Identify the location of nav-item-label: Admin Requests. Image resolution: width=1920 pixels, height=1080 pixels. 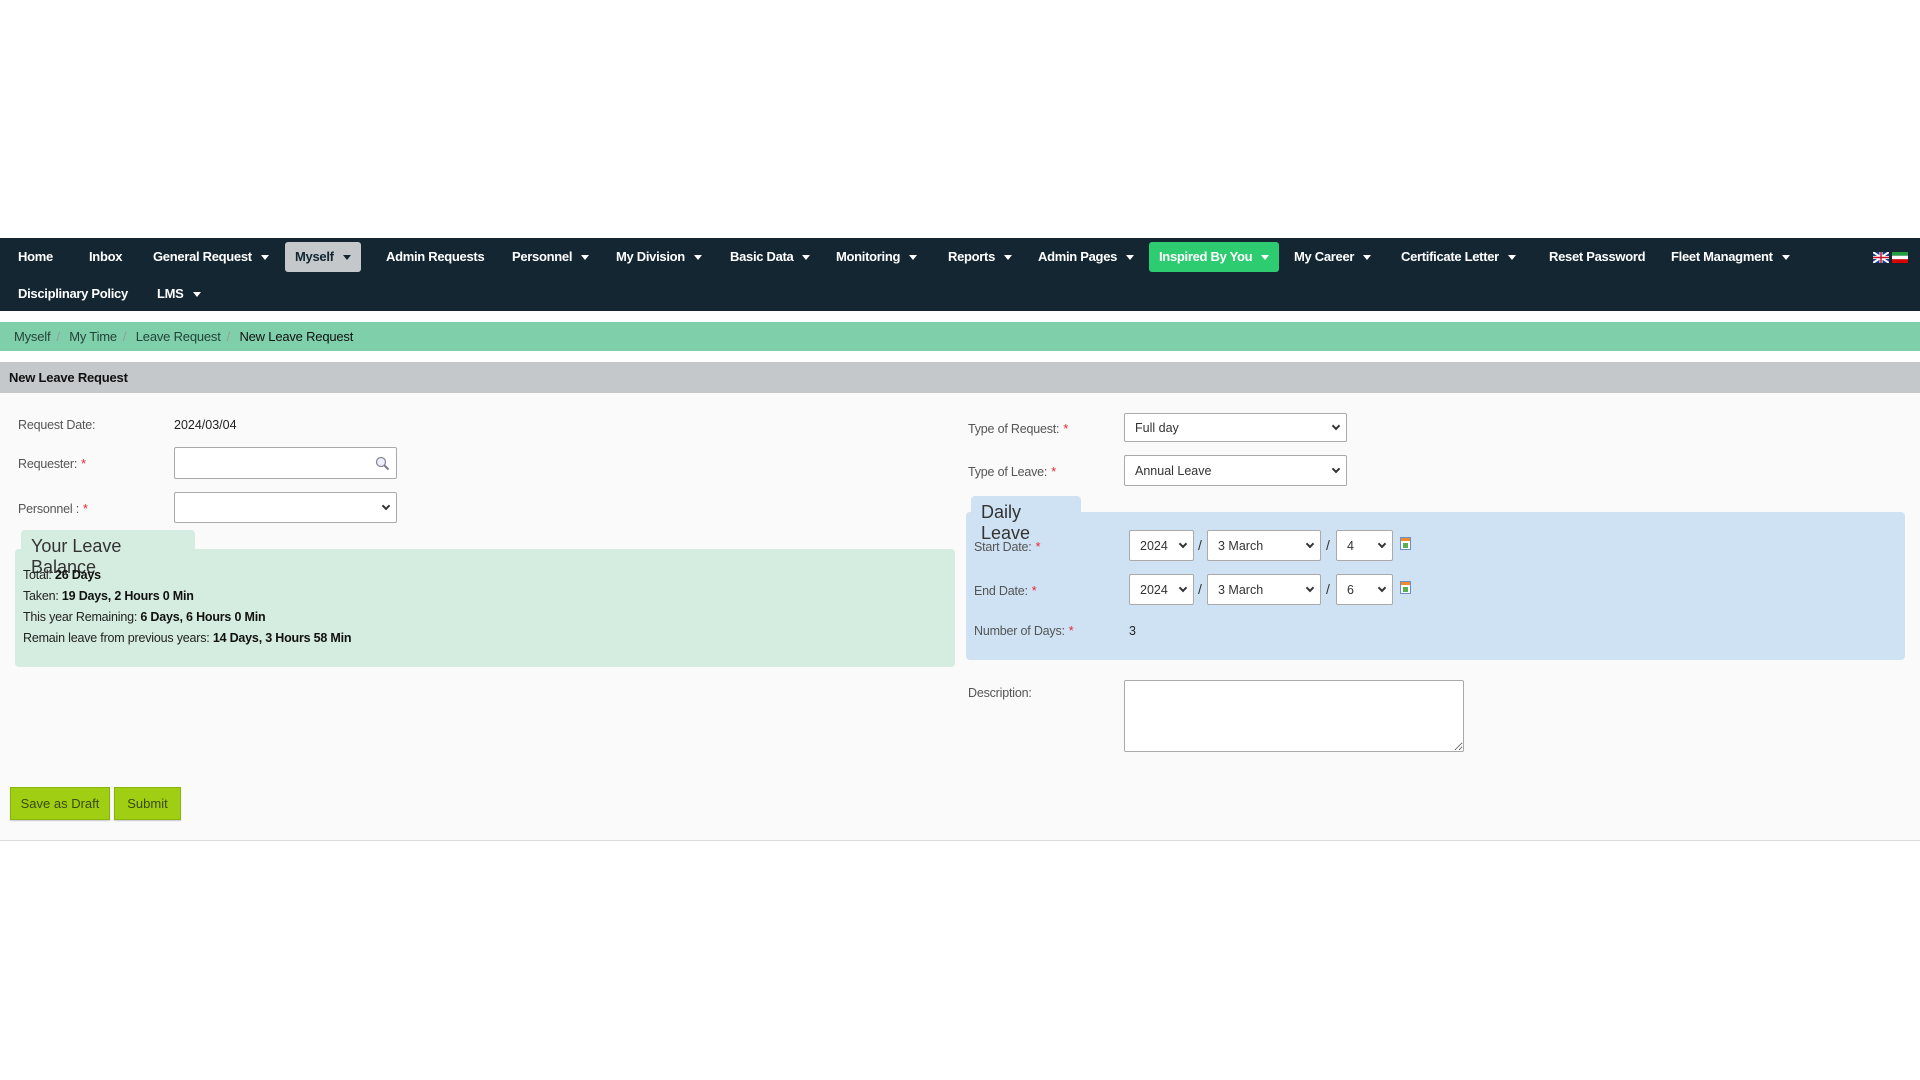
(435, 256).